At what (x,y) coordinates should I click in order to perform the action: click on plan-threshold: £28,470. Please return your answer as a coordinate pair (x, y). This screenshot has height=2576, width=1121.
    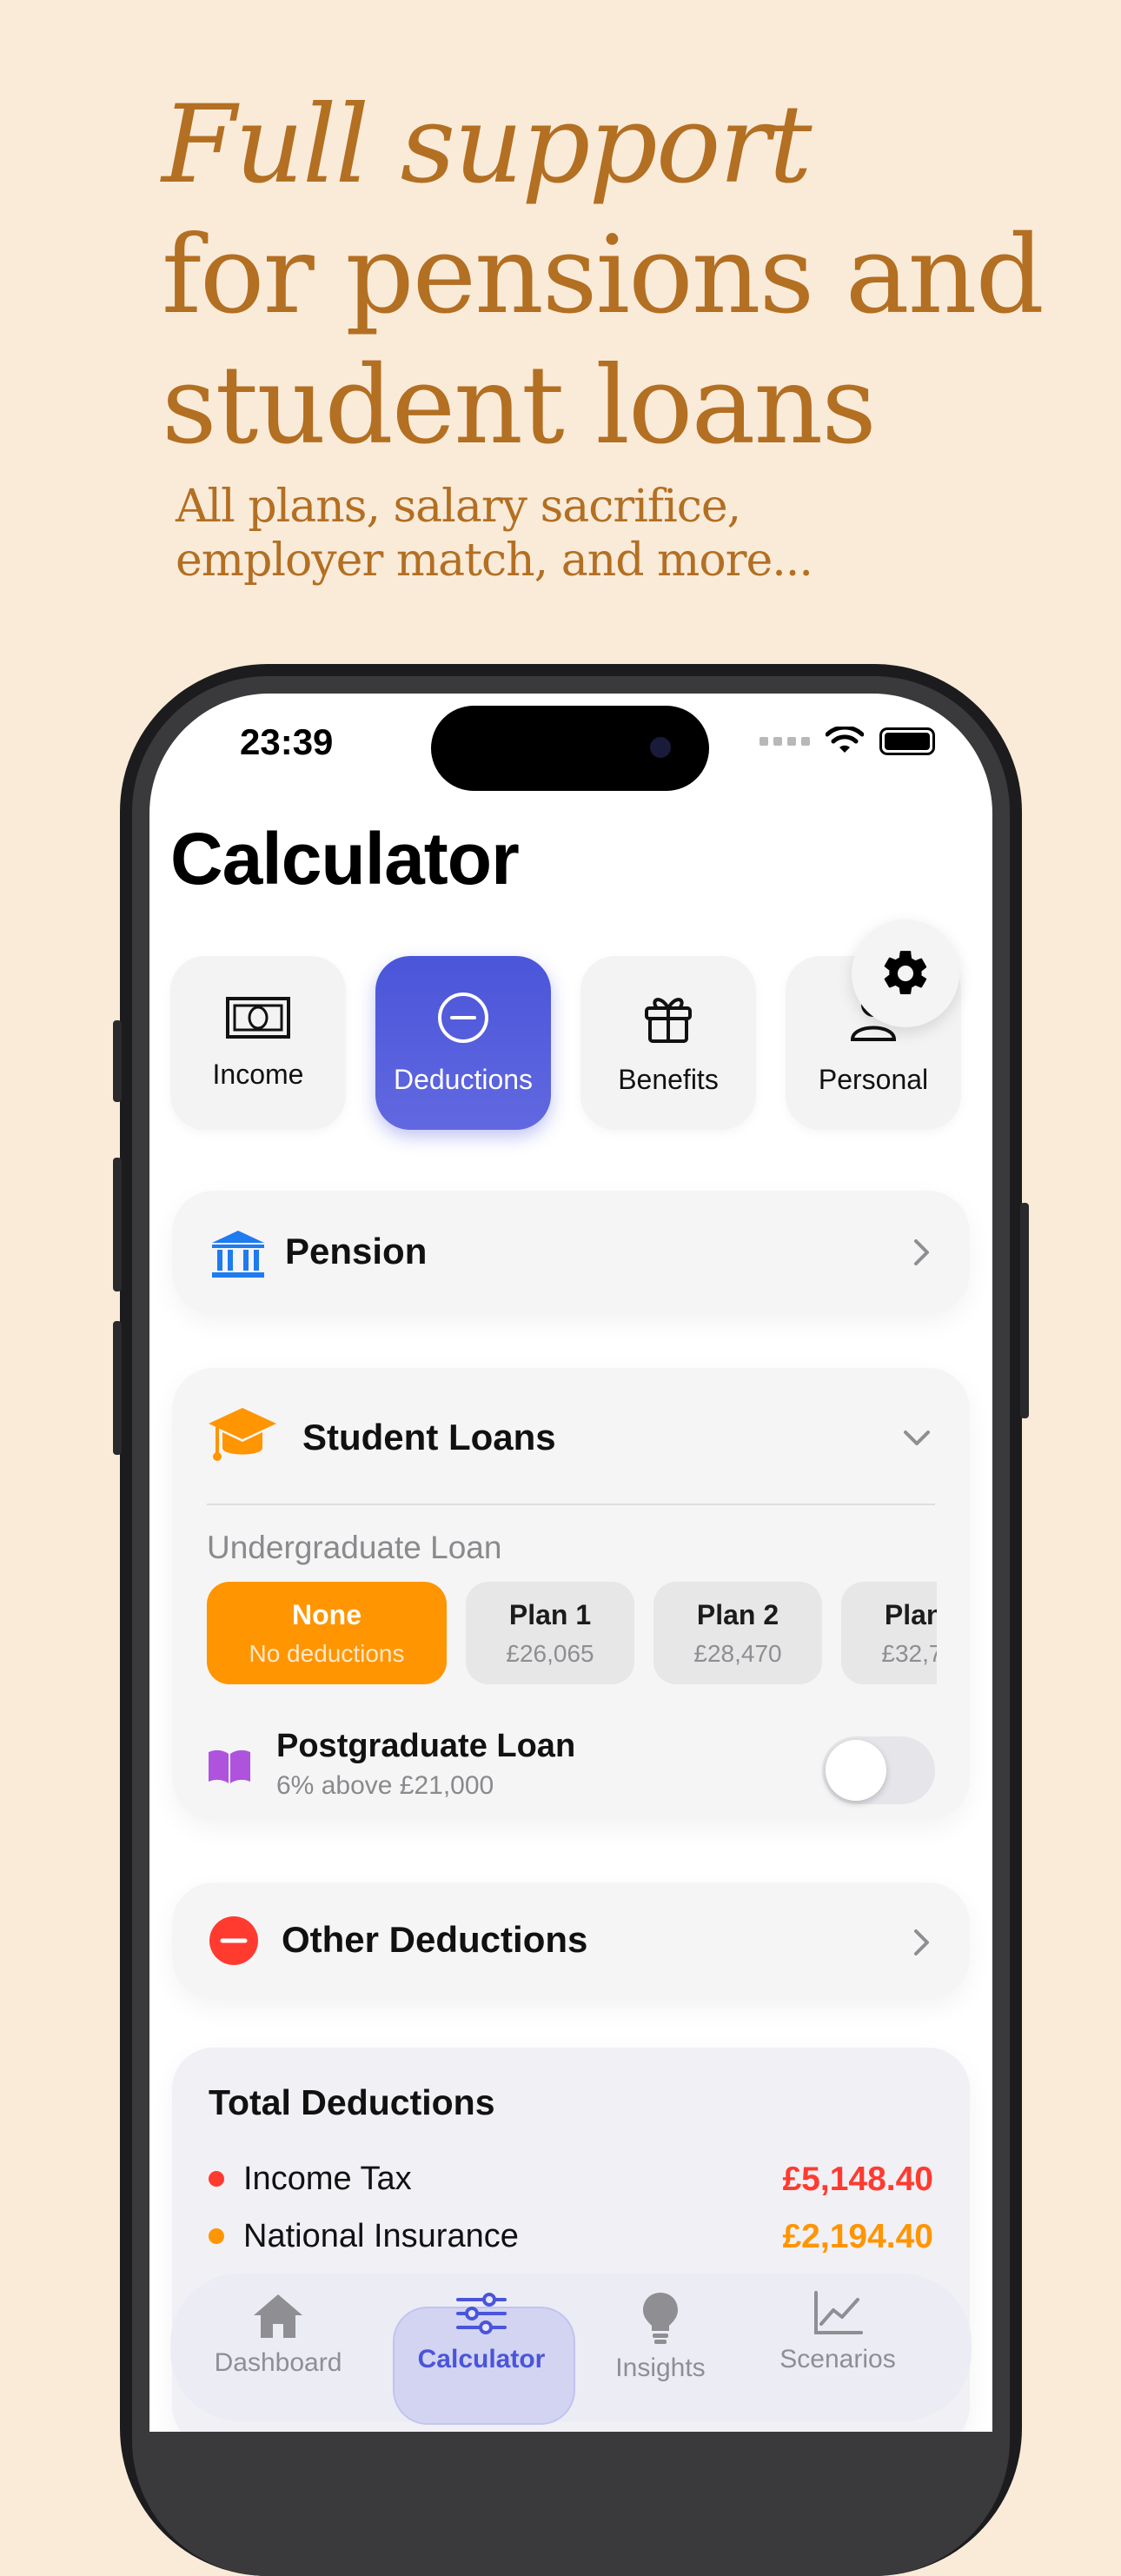
    Looking at the image, I should click on (737, 1653).